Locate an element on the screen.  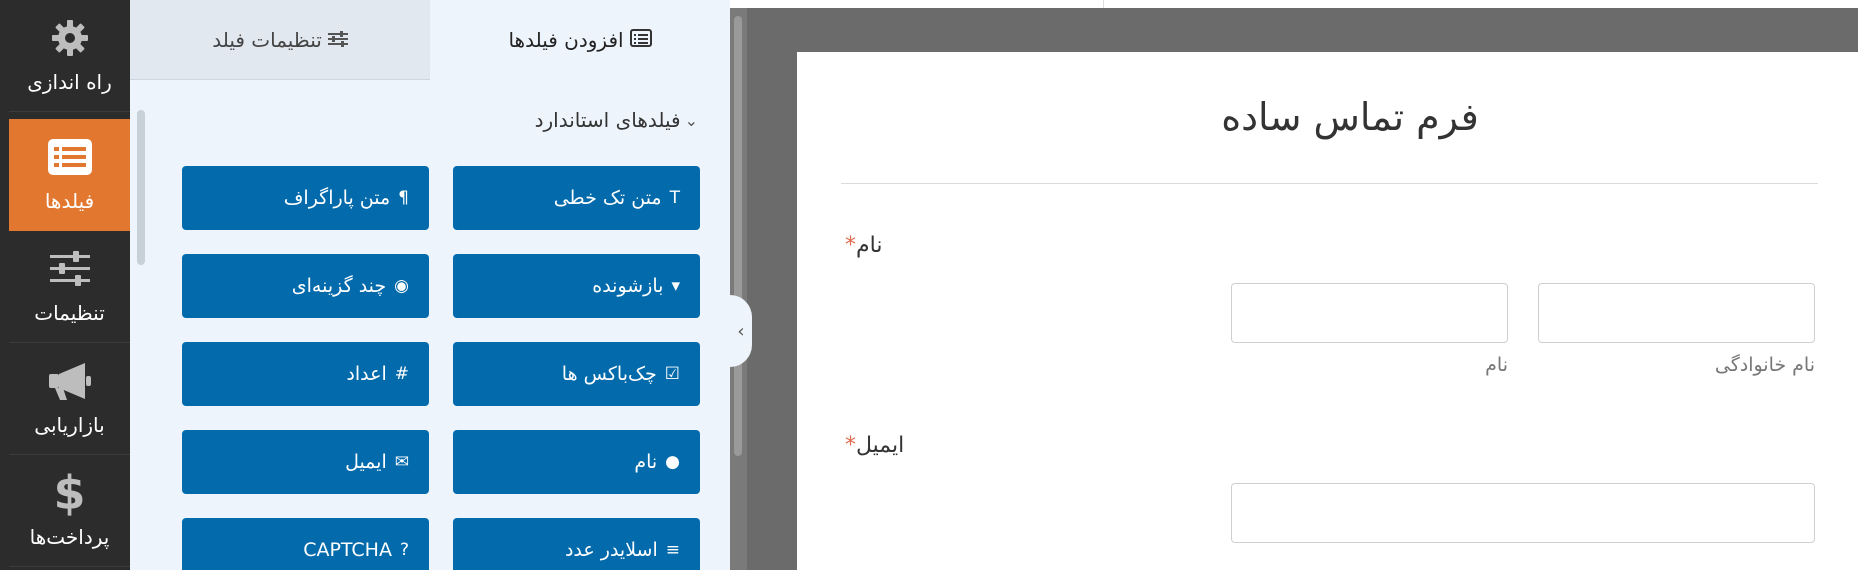
list-icon is located at coordinates (640, 40).